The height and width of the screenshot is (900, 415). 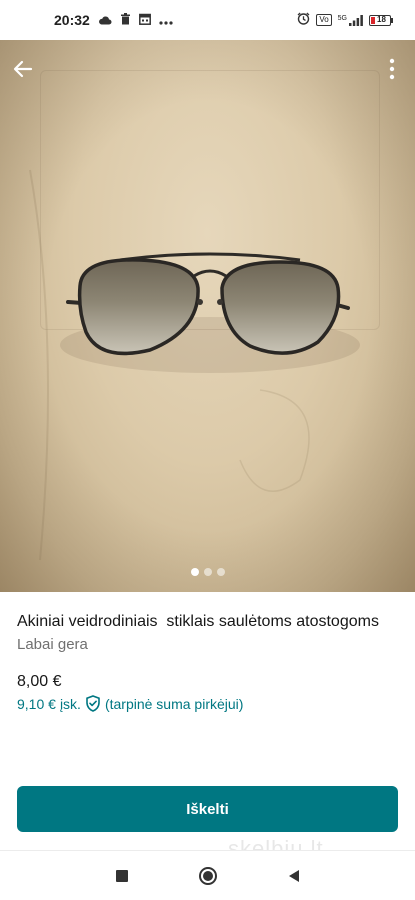 I want to click on status-right: Vo 5G 18, so click(x=345, y=20).